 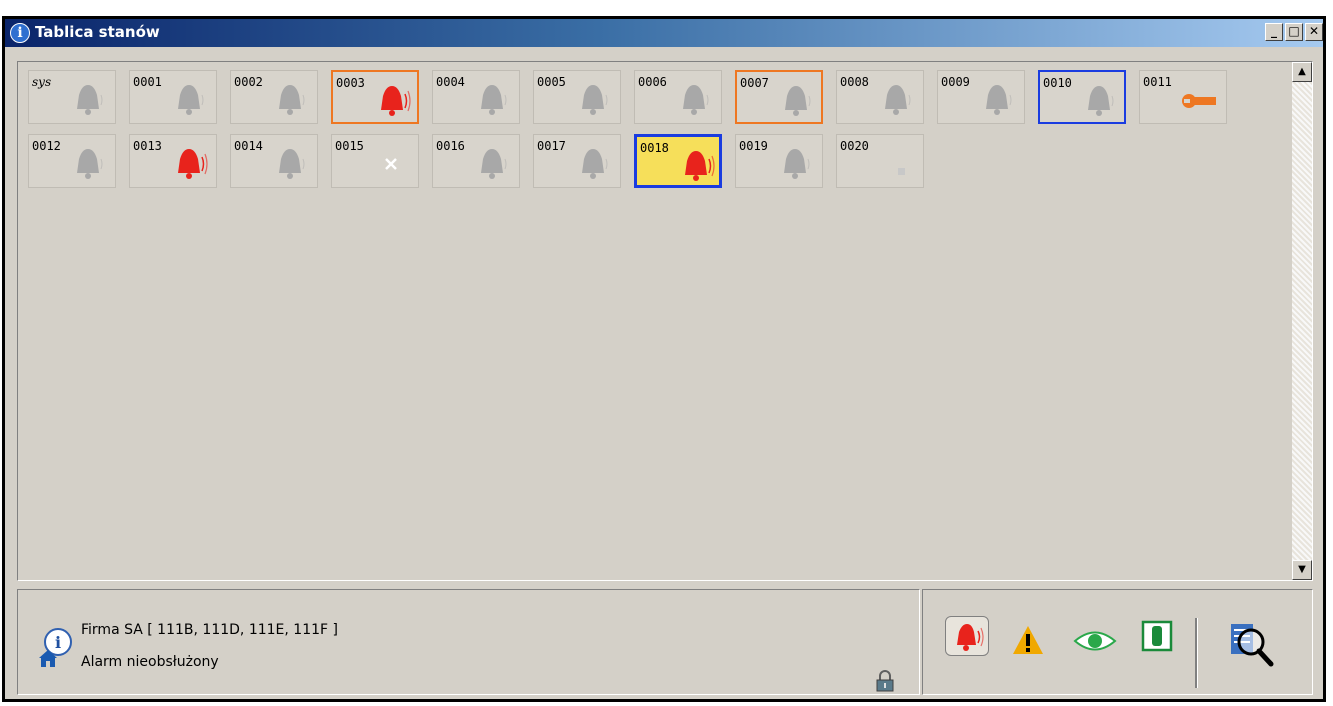 I want to click on zone-label: 0003, so click(x=350, y=83).